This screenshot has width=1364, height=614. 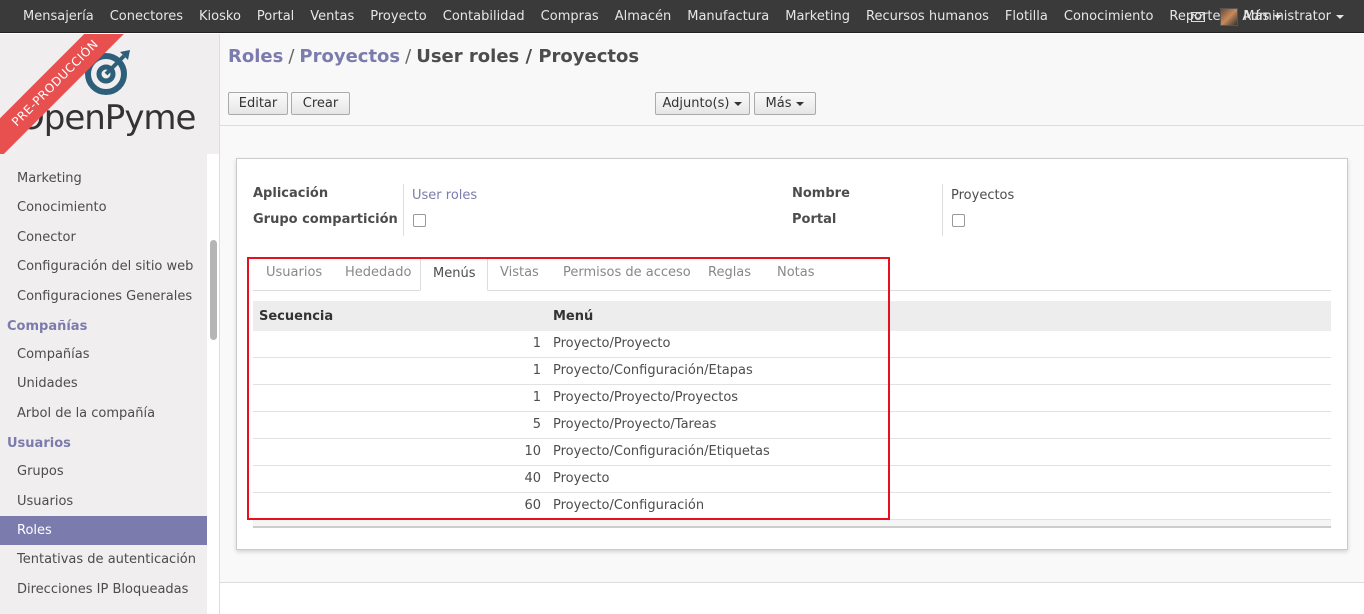 What do you see at coordinates (332, 16) in the screenshot?
I see `menu-ventas: Ventas` at bounding box center [332, 16].